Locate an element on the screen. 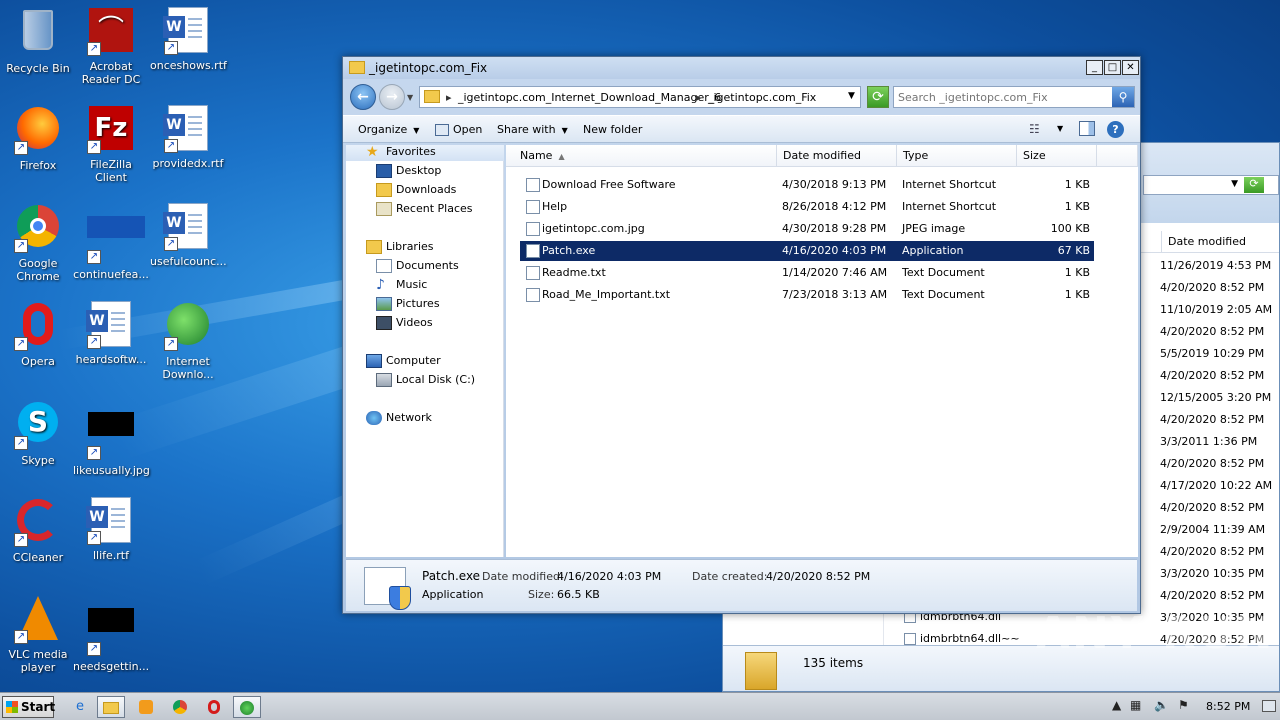 The height and width of the screenshot is (720, 1280). idm-taskbar-button is located at coordinates (247, 707).